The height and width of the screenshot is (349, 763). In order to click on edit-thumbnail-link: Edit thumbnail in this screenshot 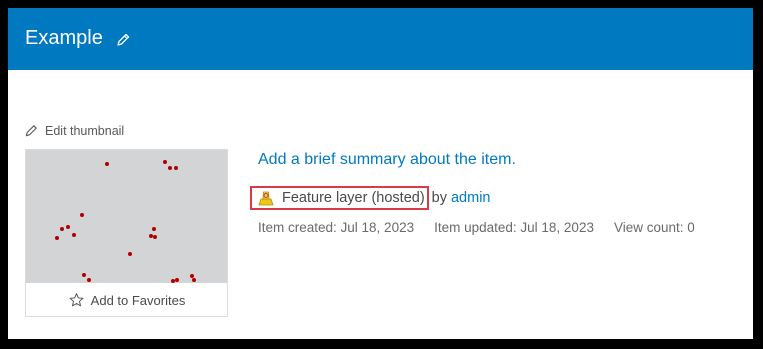, I will do `click(74, 130)`.